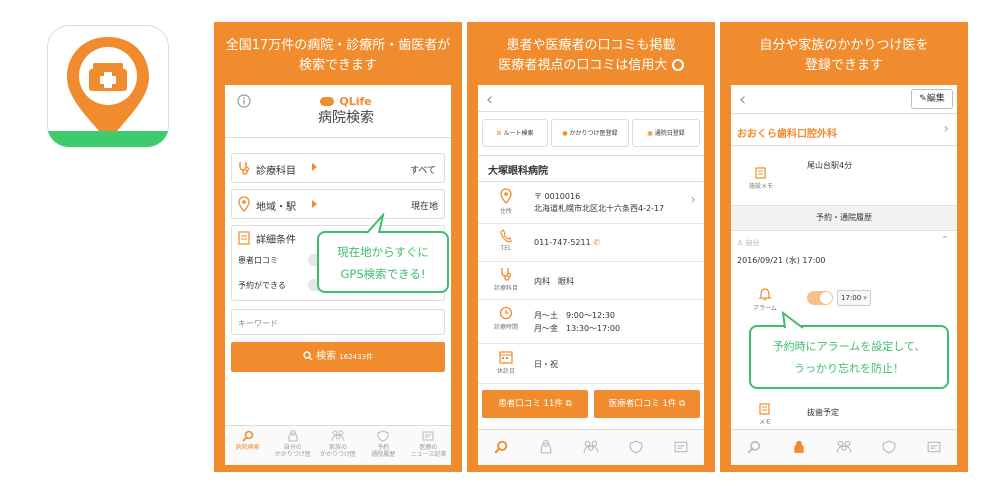  I want to click on phone-icon, so click(506, 236).